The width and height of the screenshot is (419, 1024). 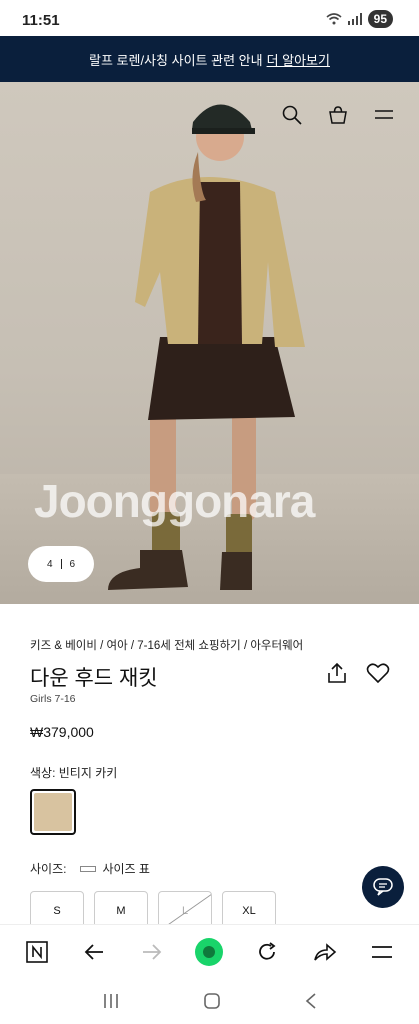 I want to click on back-nav-icon, so click(x=311, y=1001).